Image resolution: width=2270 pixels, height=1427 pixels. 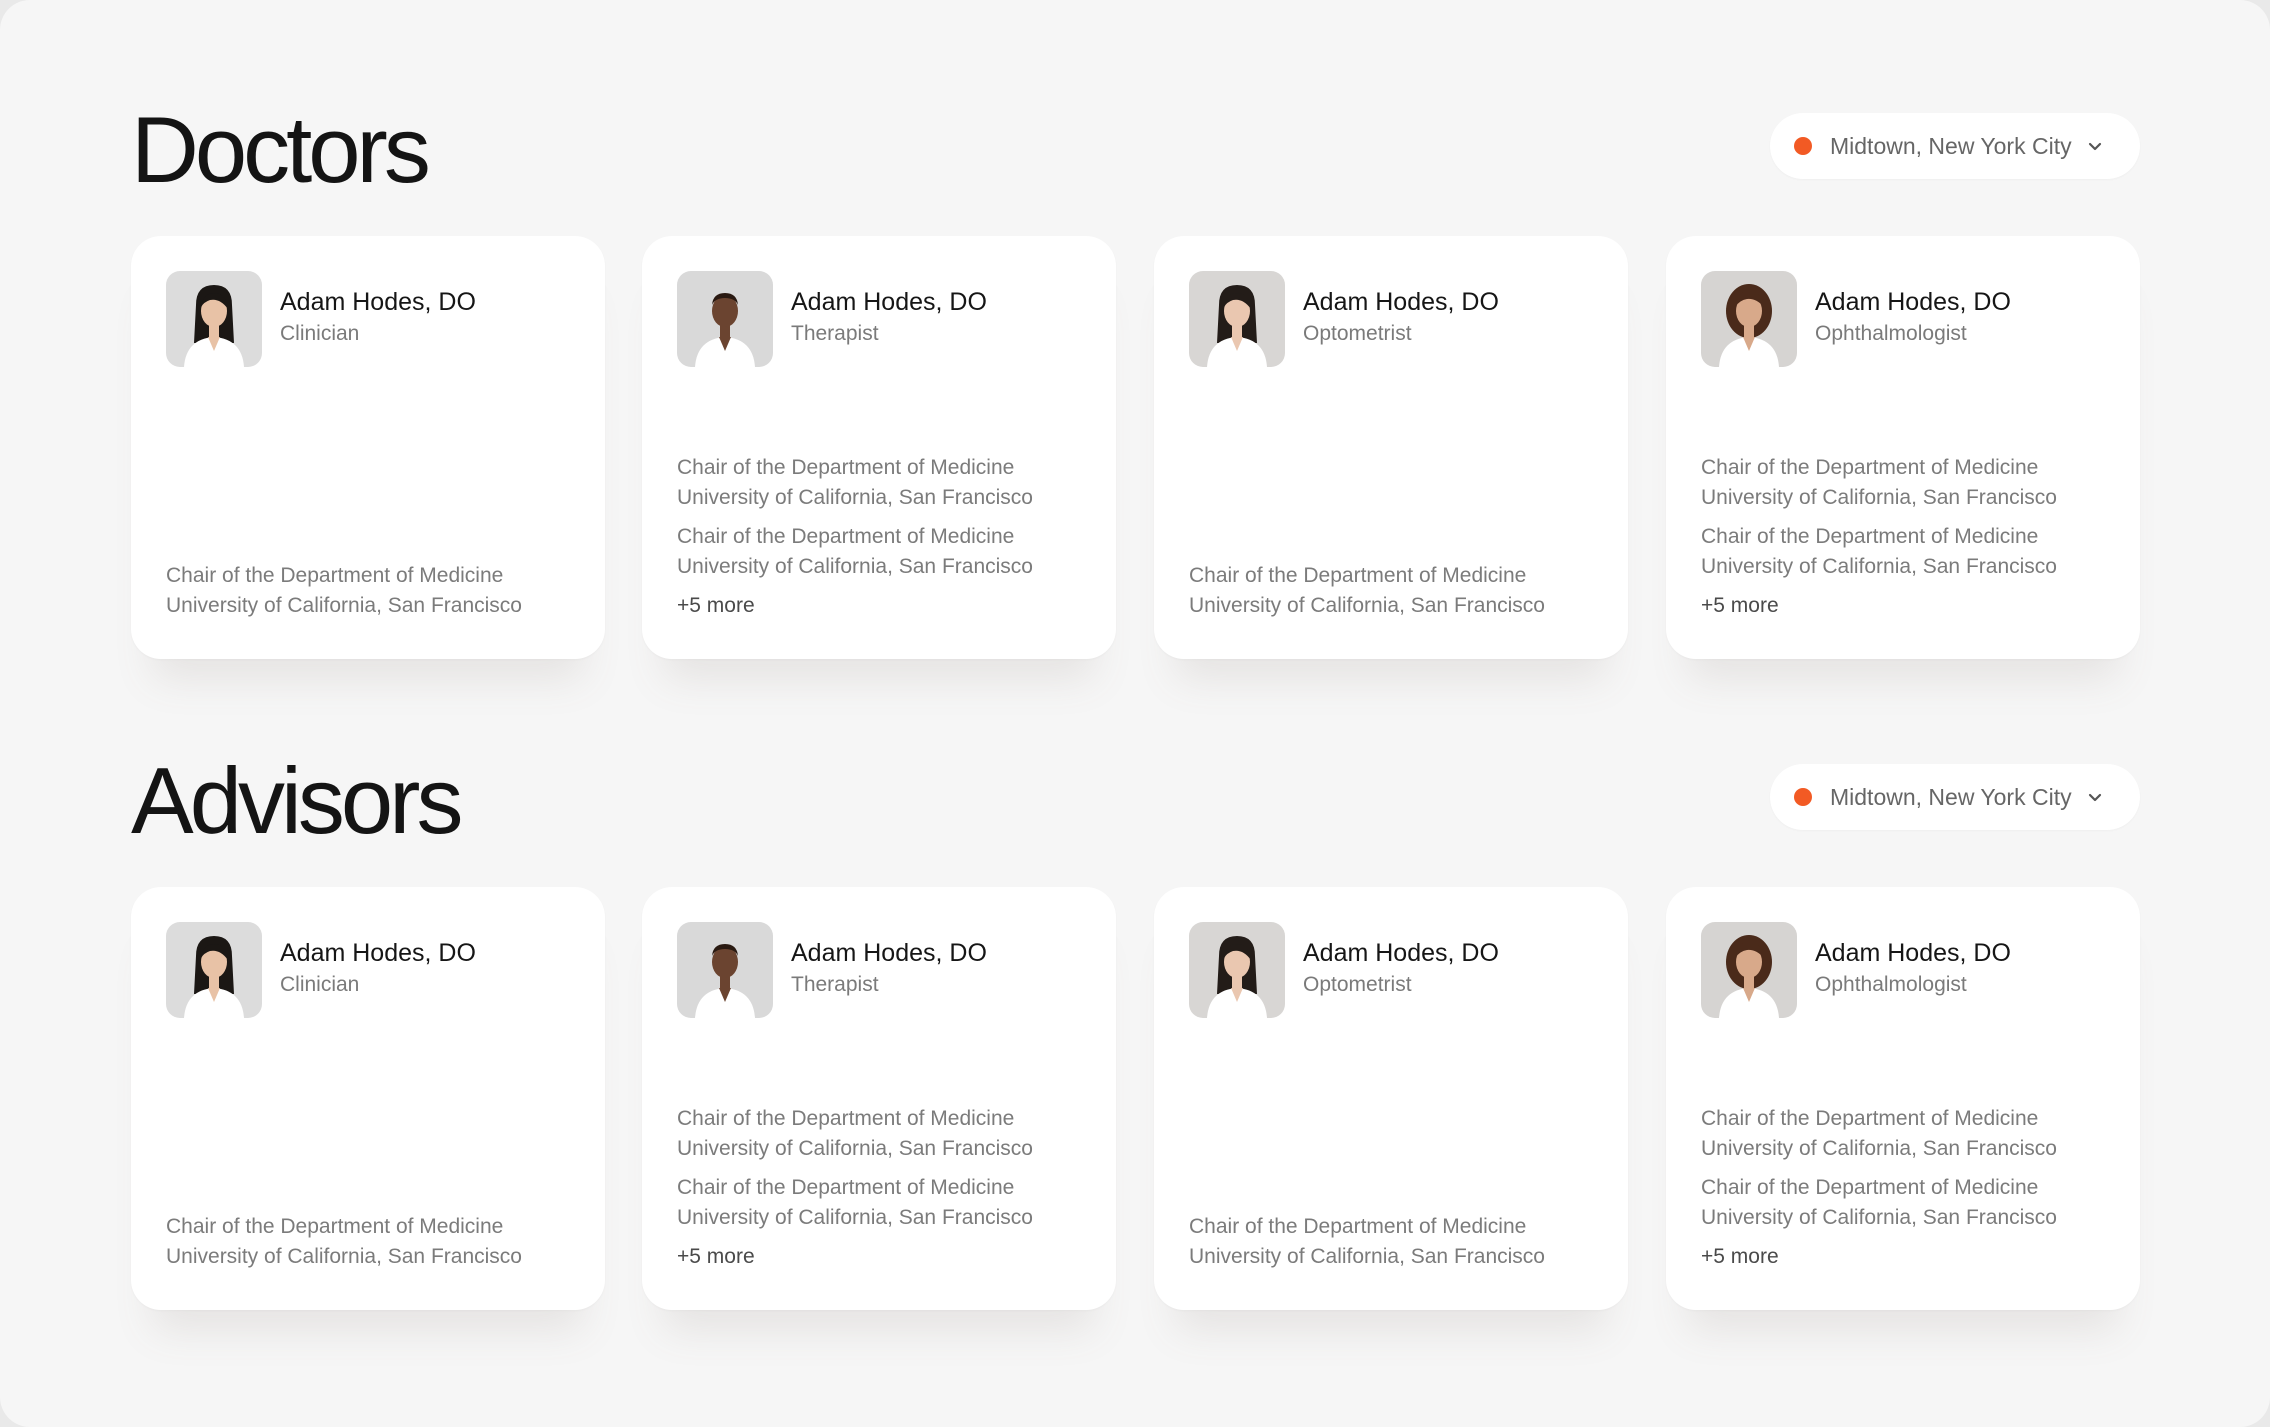 I want to click on section-title: Advisors, so click(x=297, y=800).